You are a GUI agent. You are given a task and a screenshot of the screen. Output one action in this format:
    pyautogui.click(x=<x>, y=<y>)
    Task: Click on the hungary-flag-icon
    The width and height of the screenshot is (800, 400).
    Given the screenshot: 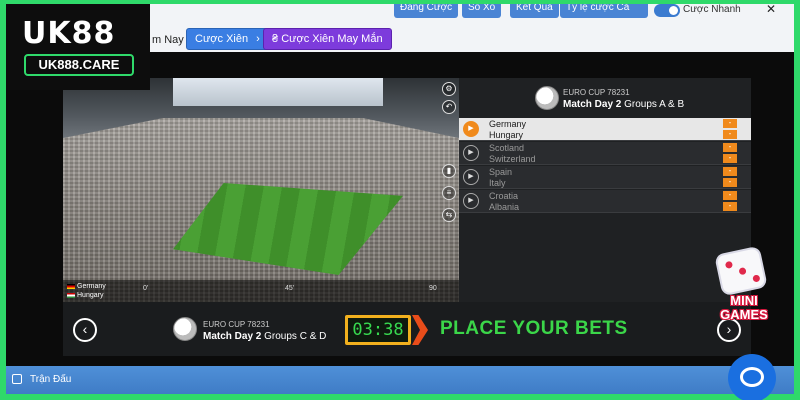 What is the action you would take?
    pyautogui.click(x=71, y=295)
    